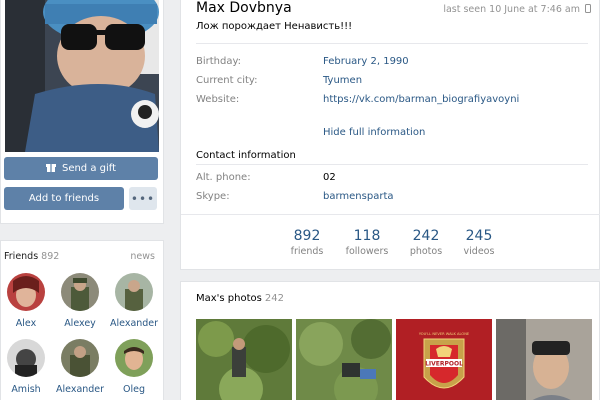  I want to click on hide-full-info-link: Hide full information, so click(374, 132).